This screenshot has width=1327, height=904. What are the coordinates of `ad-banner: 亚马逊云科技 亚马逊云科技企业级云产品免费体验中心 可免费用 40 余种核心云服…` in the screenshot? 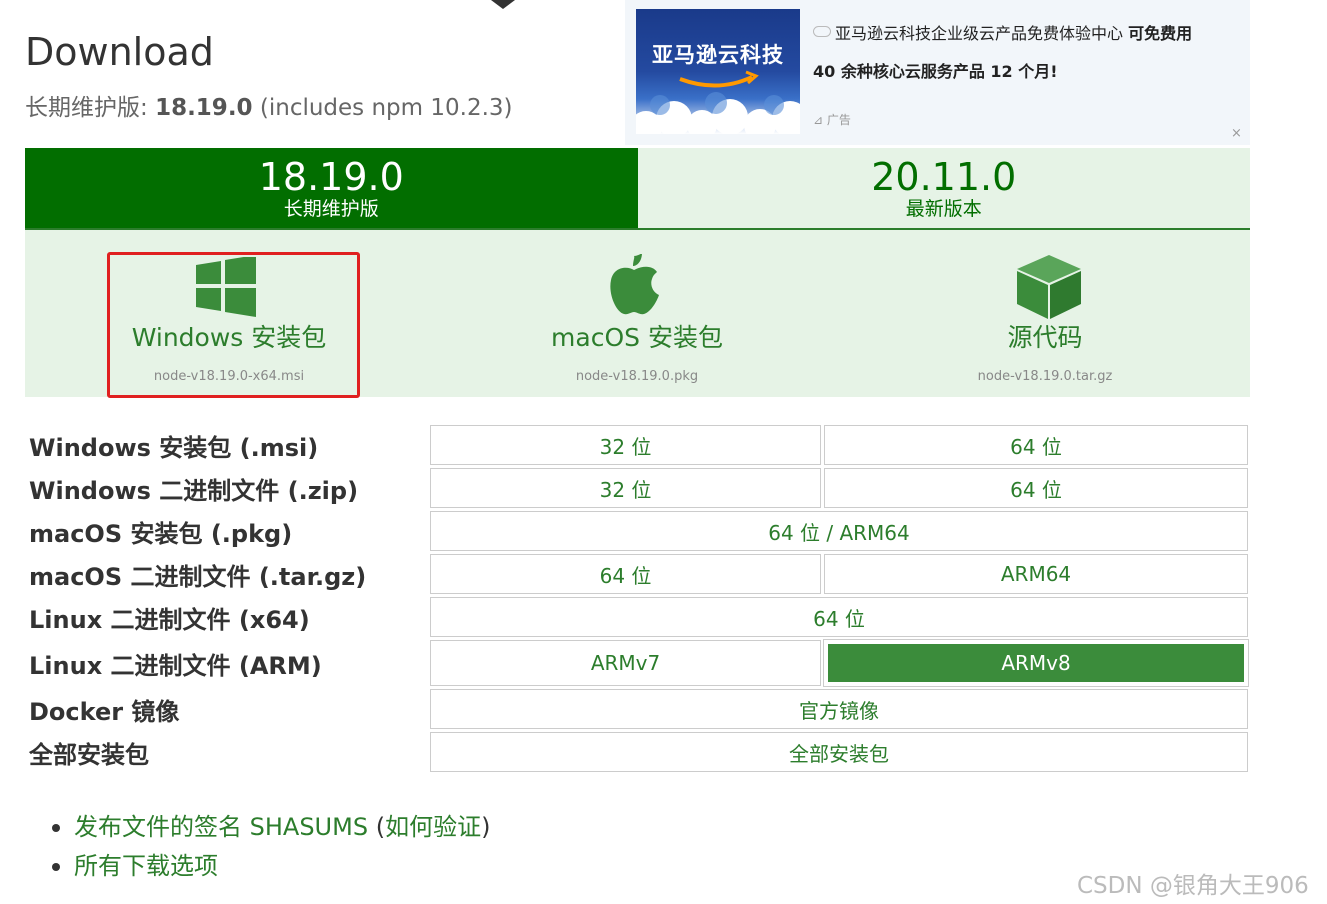 It's located at (937, 72).